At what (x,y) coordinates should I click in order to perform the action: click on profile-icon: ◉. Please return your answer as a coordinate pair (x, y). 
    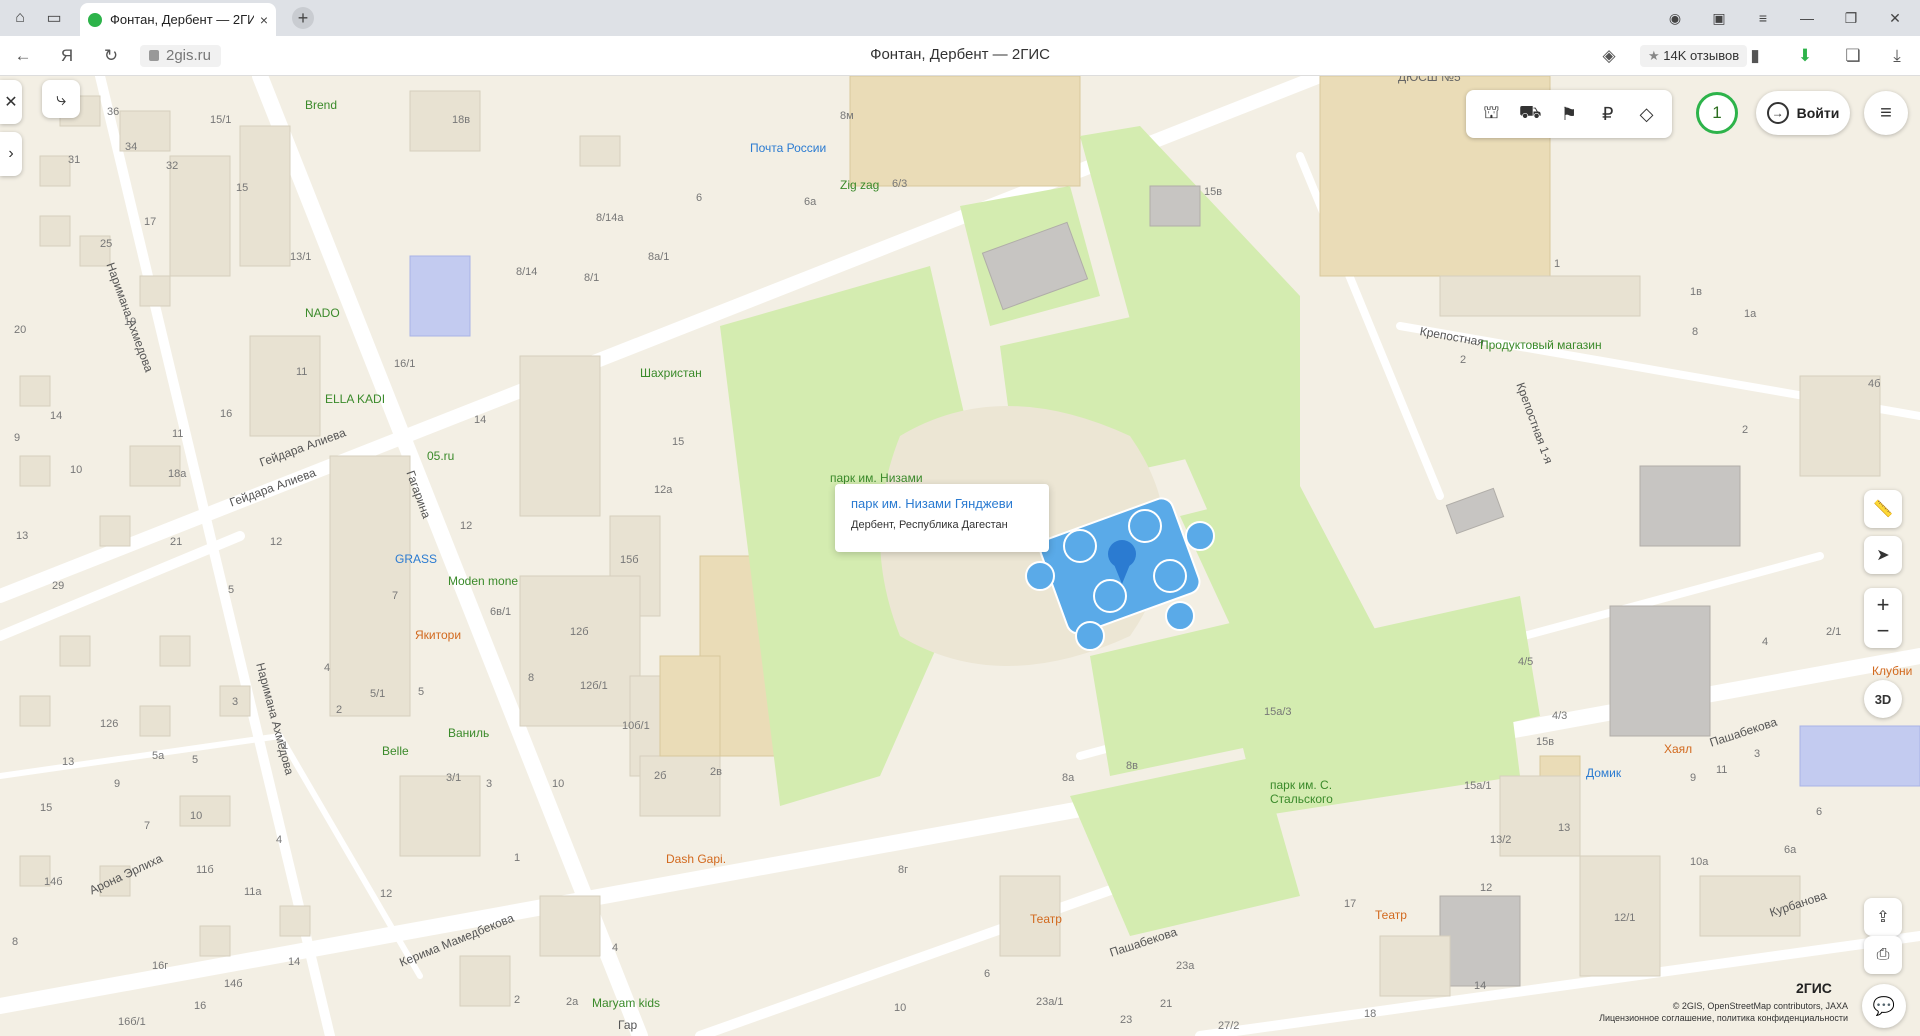
    Looking at the image, I should click on (1675, 18).